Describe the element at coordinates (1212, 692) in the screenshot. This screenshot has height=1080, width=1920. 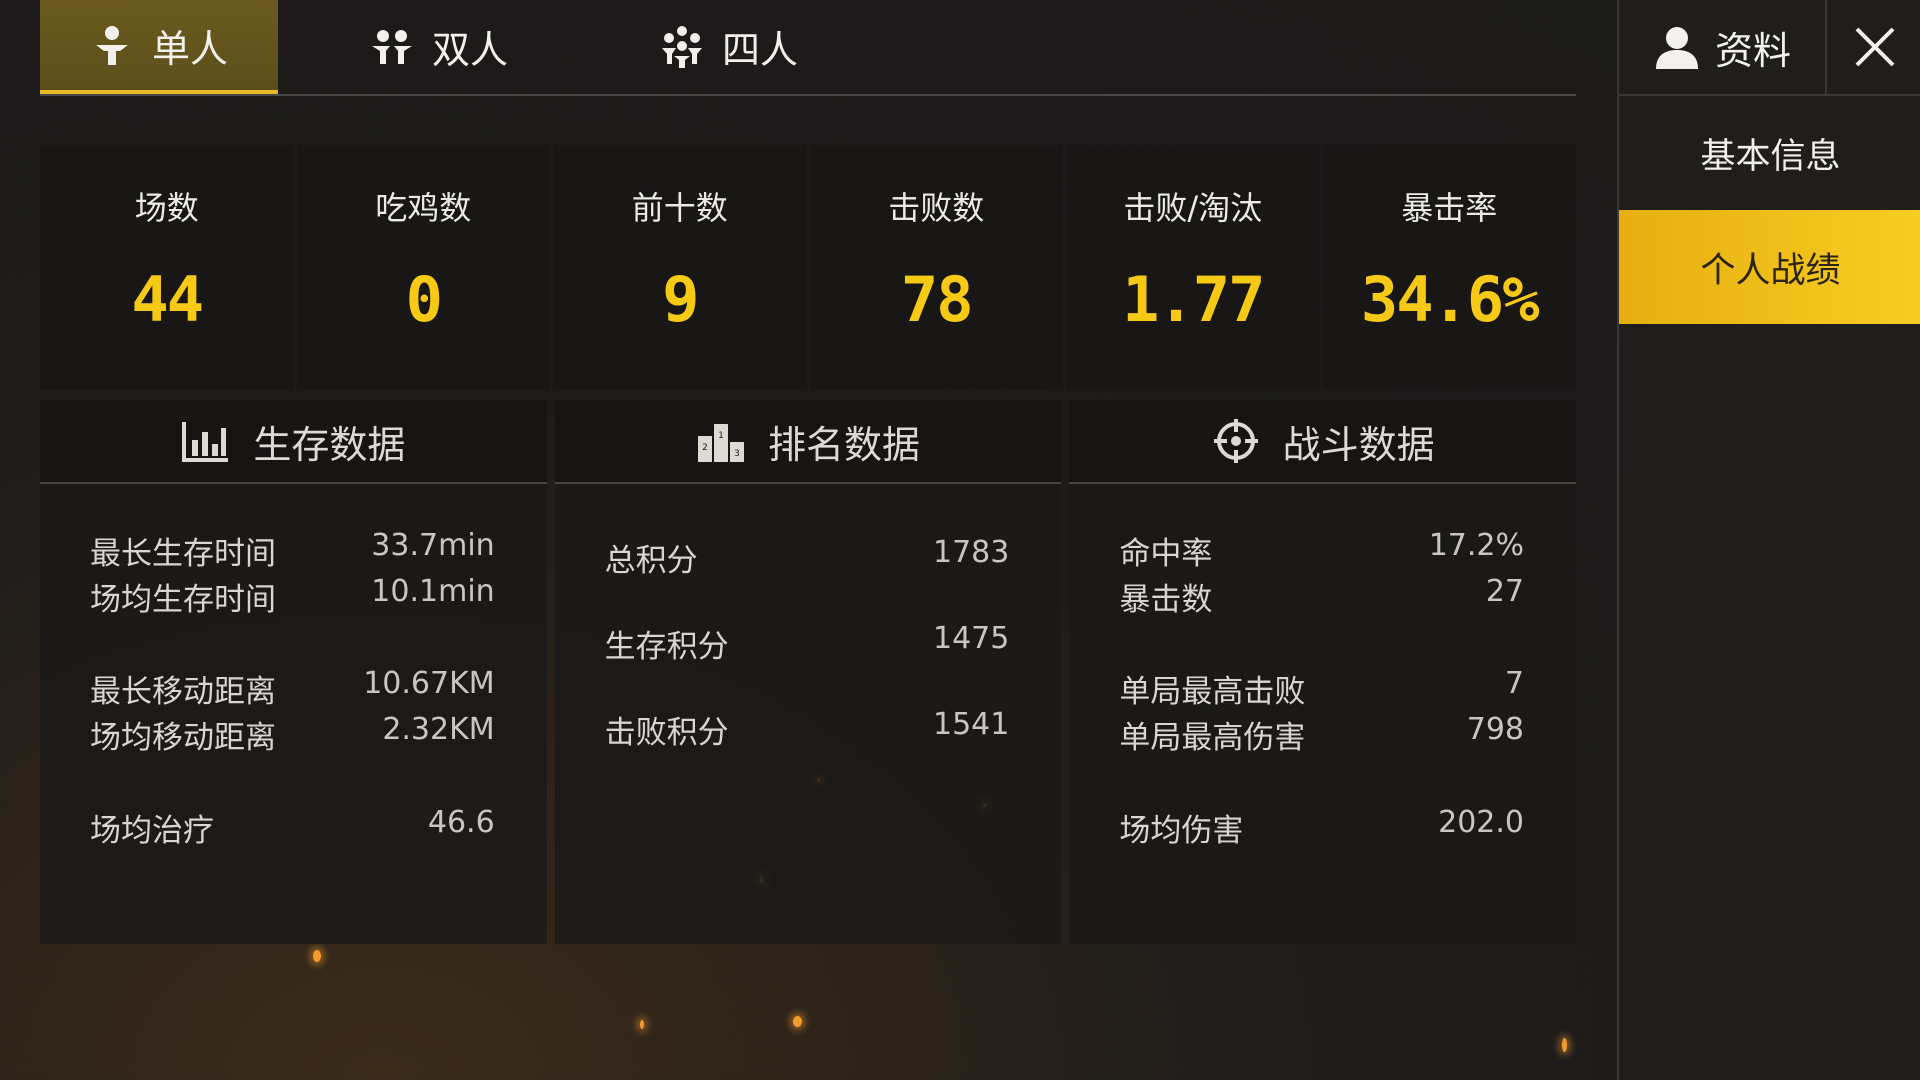
I see `row-key: 单局最高击败` at that location.